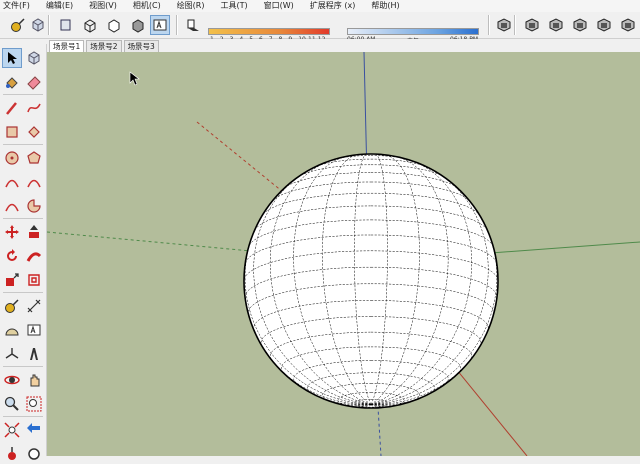  I want to click on scale-tool, so click(12, 280).